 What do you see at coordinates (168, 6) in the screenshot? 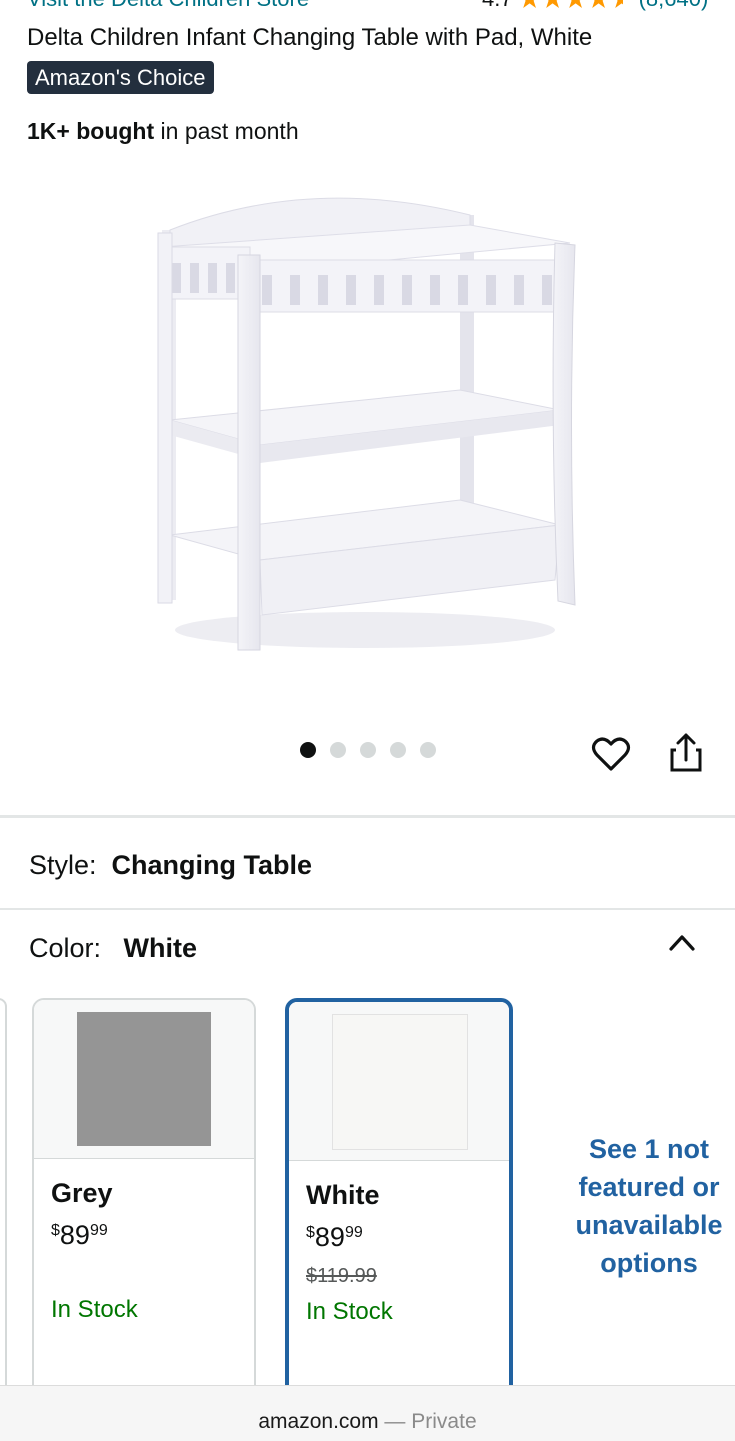
I see `visit-store-link: Visit the Delta Children Store` at bounding box center [168, 6].